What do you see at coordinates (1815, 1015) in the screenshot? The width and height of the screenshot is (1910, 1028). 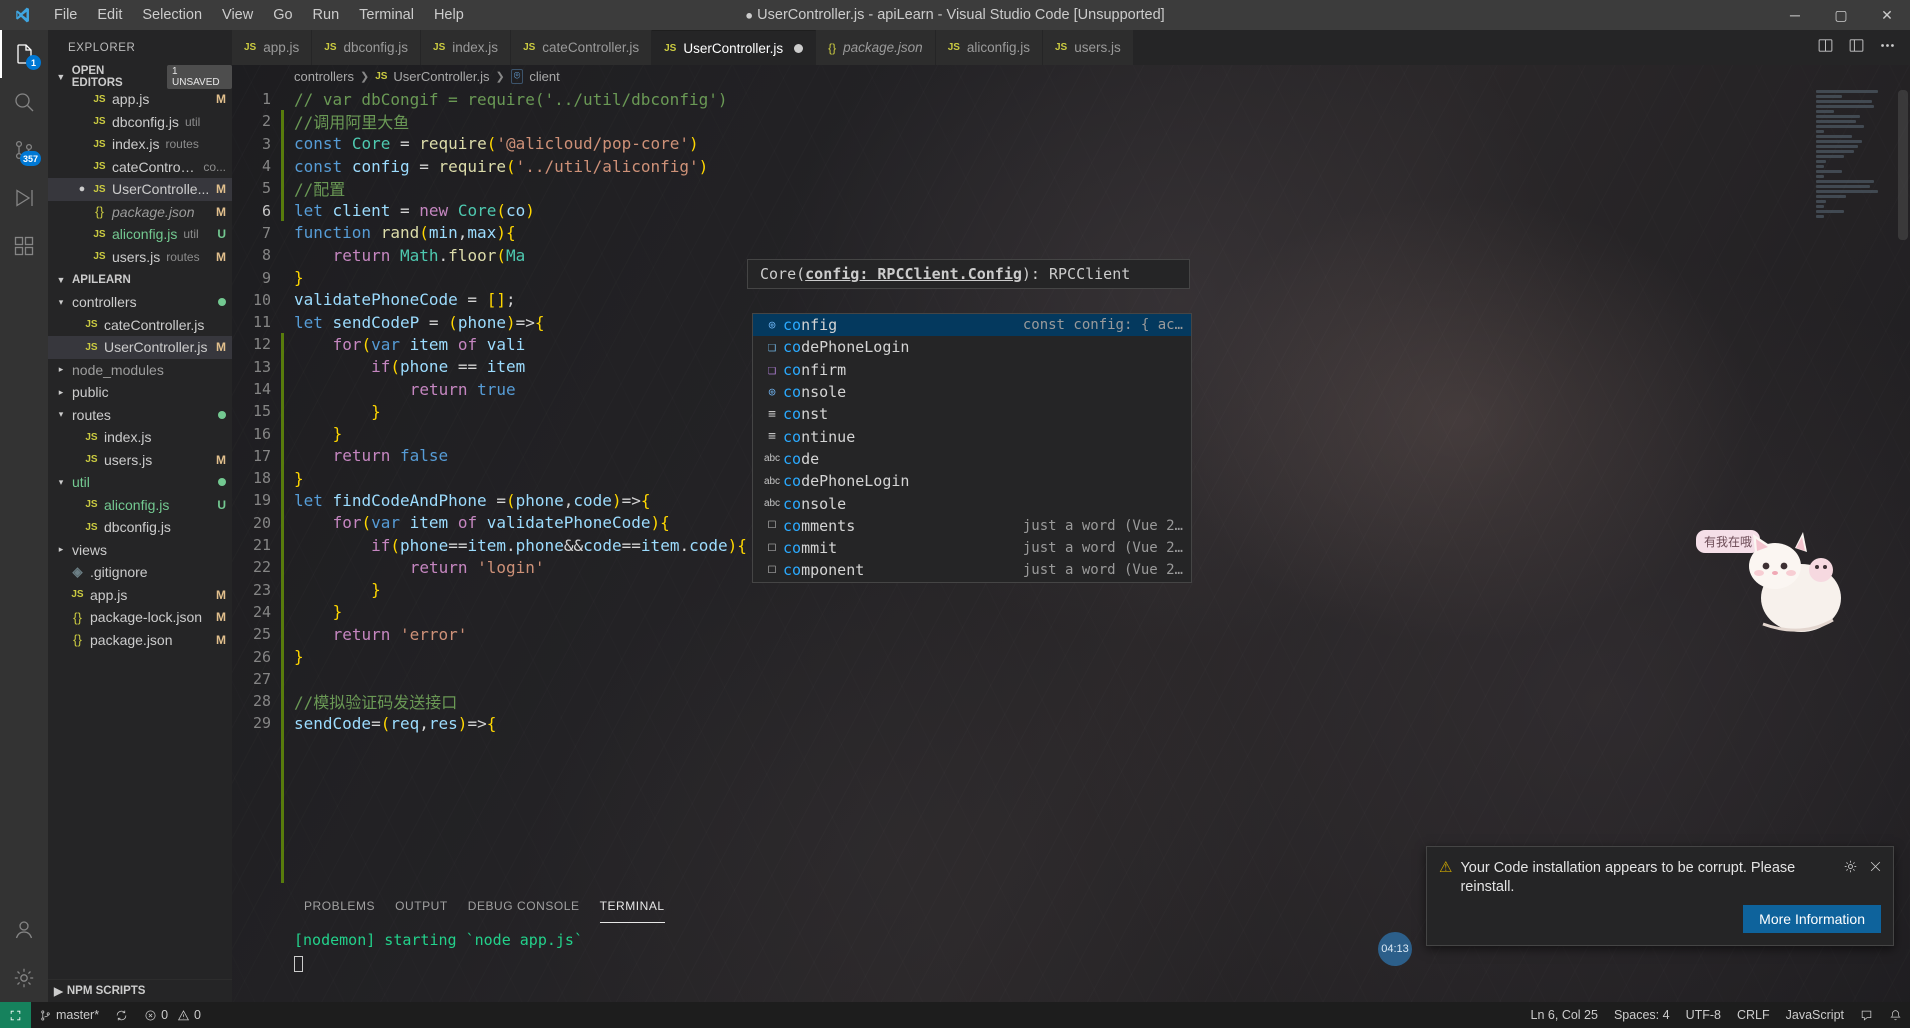 I see `status-language-mode: JavaScript` at bounding box center [1815, 1015].